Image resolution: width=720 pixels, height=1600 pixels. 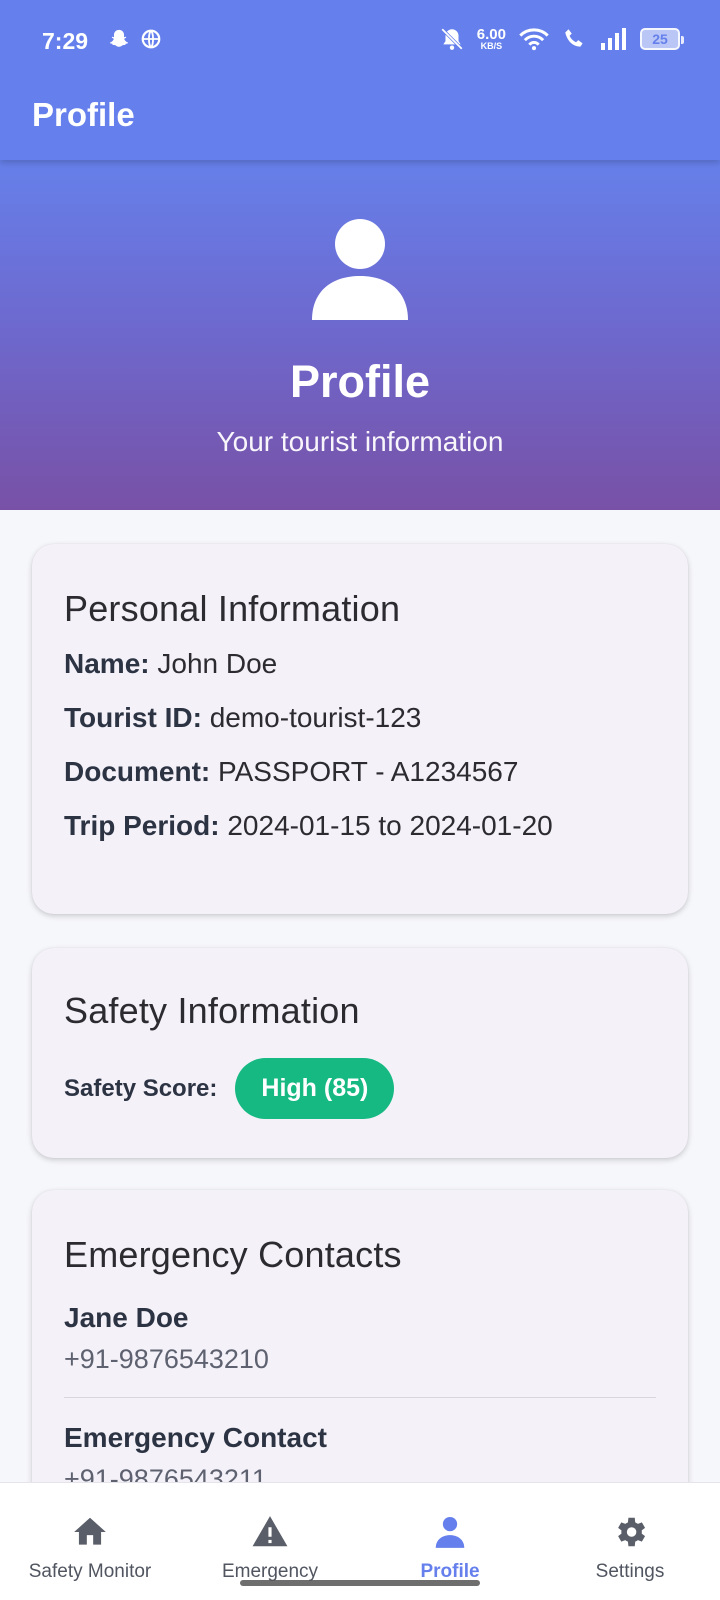 I want to click on hero-title: Profile, so click(x=360, y=381).